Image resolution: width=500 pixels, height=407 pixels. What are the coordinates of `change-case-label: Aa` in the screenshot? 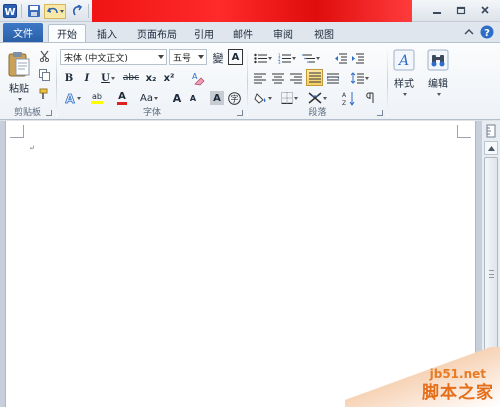 It's located at (146, 98).